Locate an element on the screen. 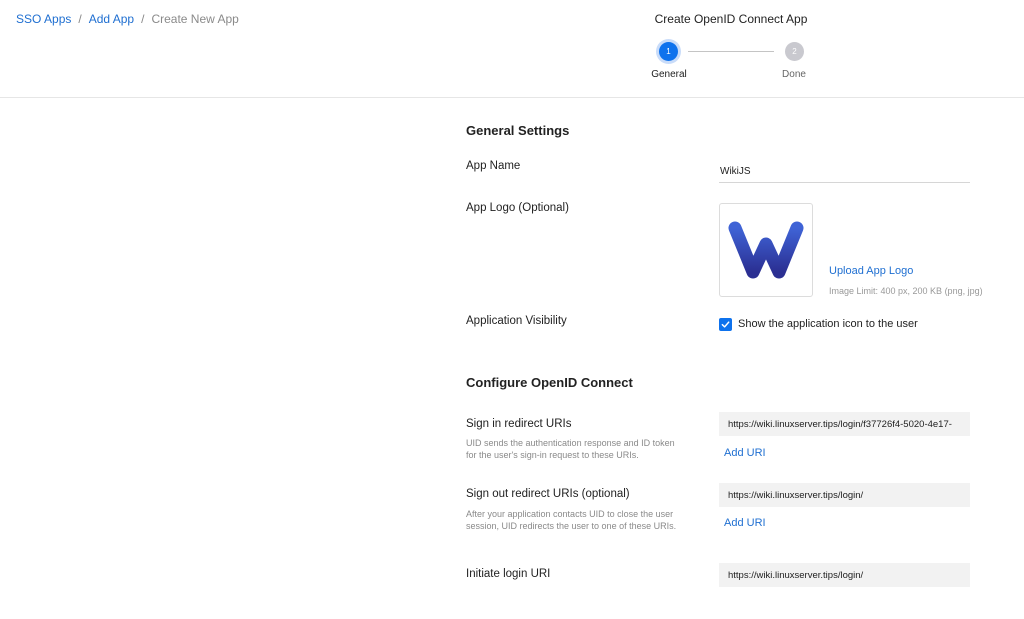 The image size is (1024, 619). app-name-input is located at coordinates (844, 172).